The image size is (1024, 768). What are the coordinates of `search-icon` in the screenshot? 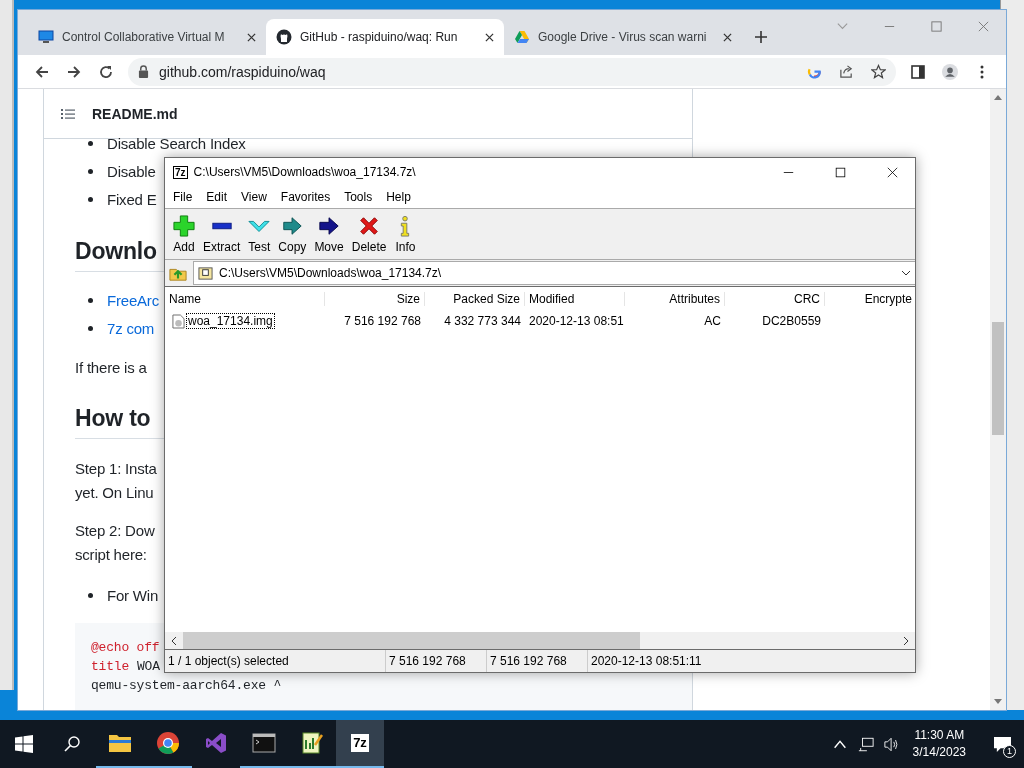 It's located at (72, 744).